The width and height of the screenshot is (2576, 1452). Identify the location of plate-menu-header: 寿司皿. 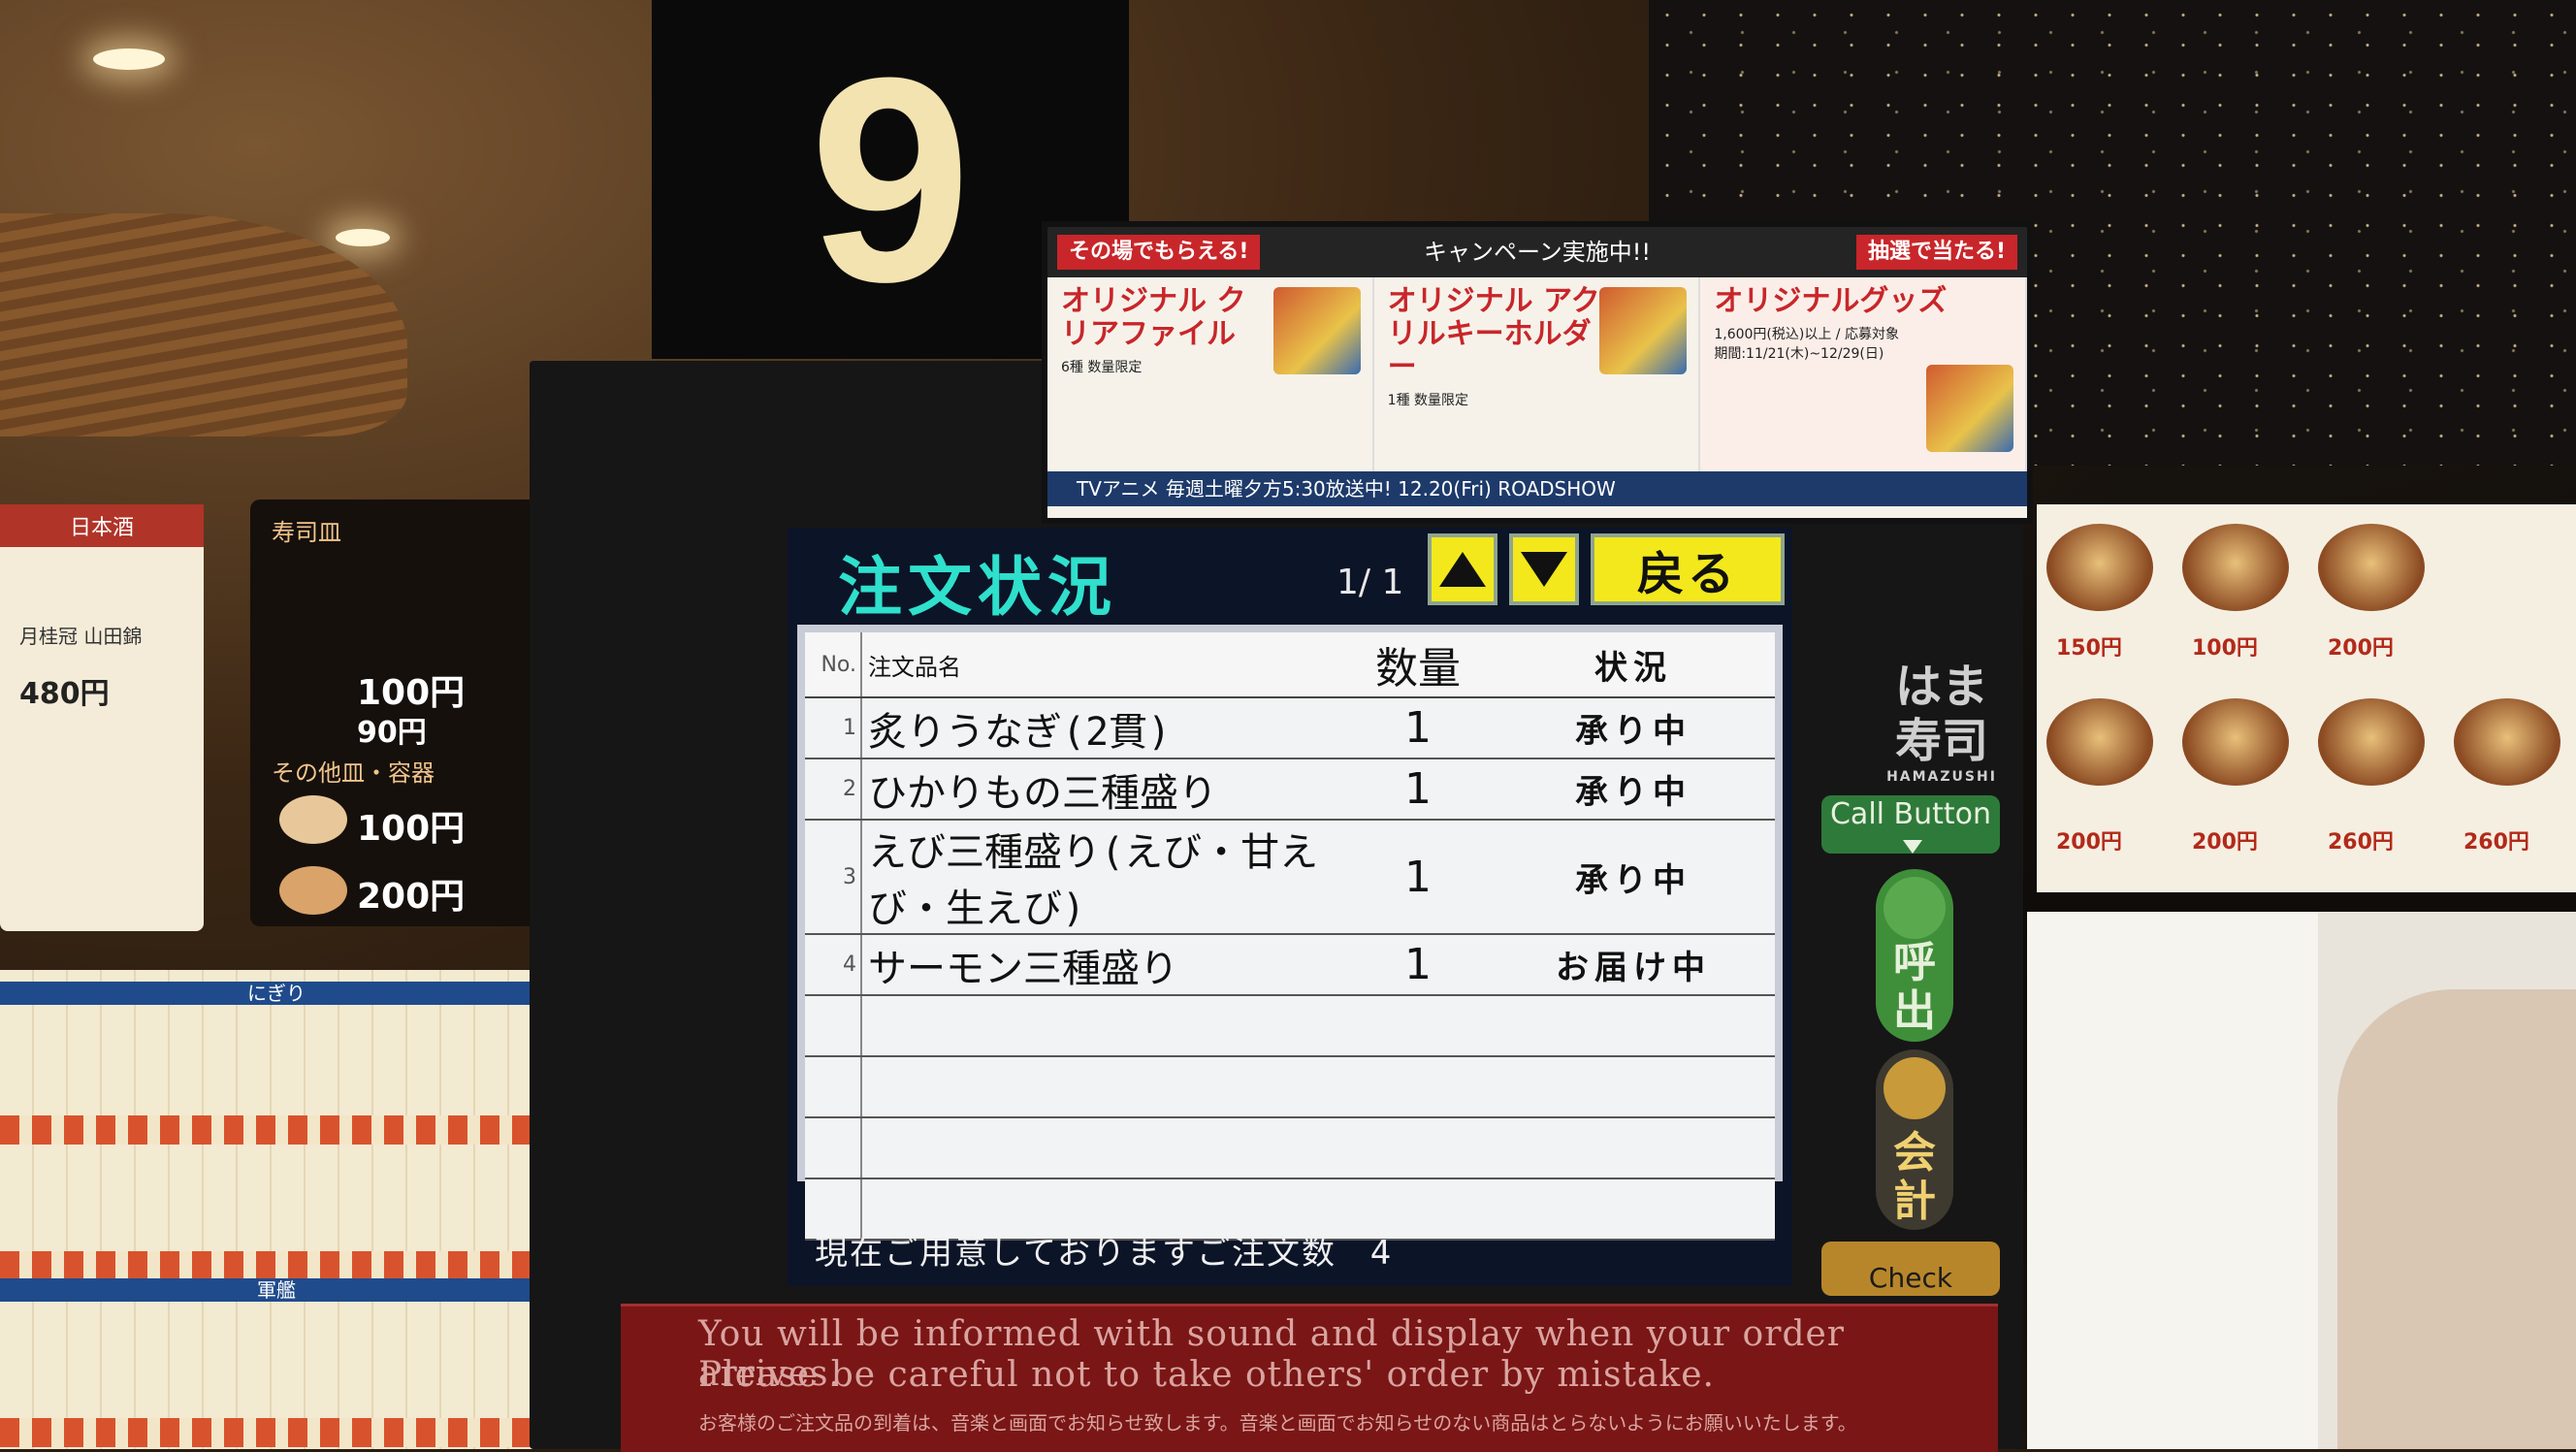
(306, 532).